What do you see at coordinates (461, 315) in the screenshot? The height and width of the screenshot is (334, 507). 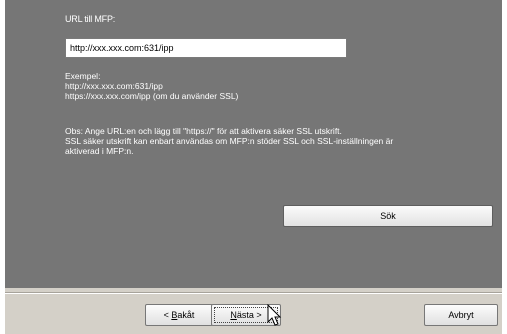 I see `cancel-button: Avbryt` at bounding box center [461, 315].